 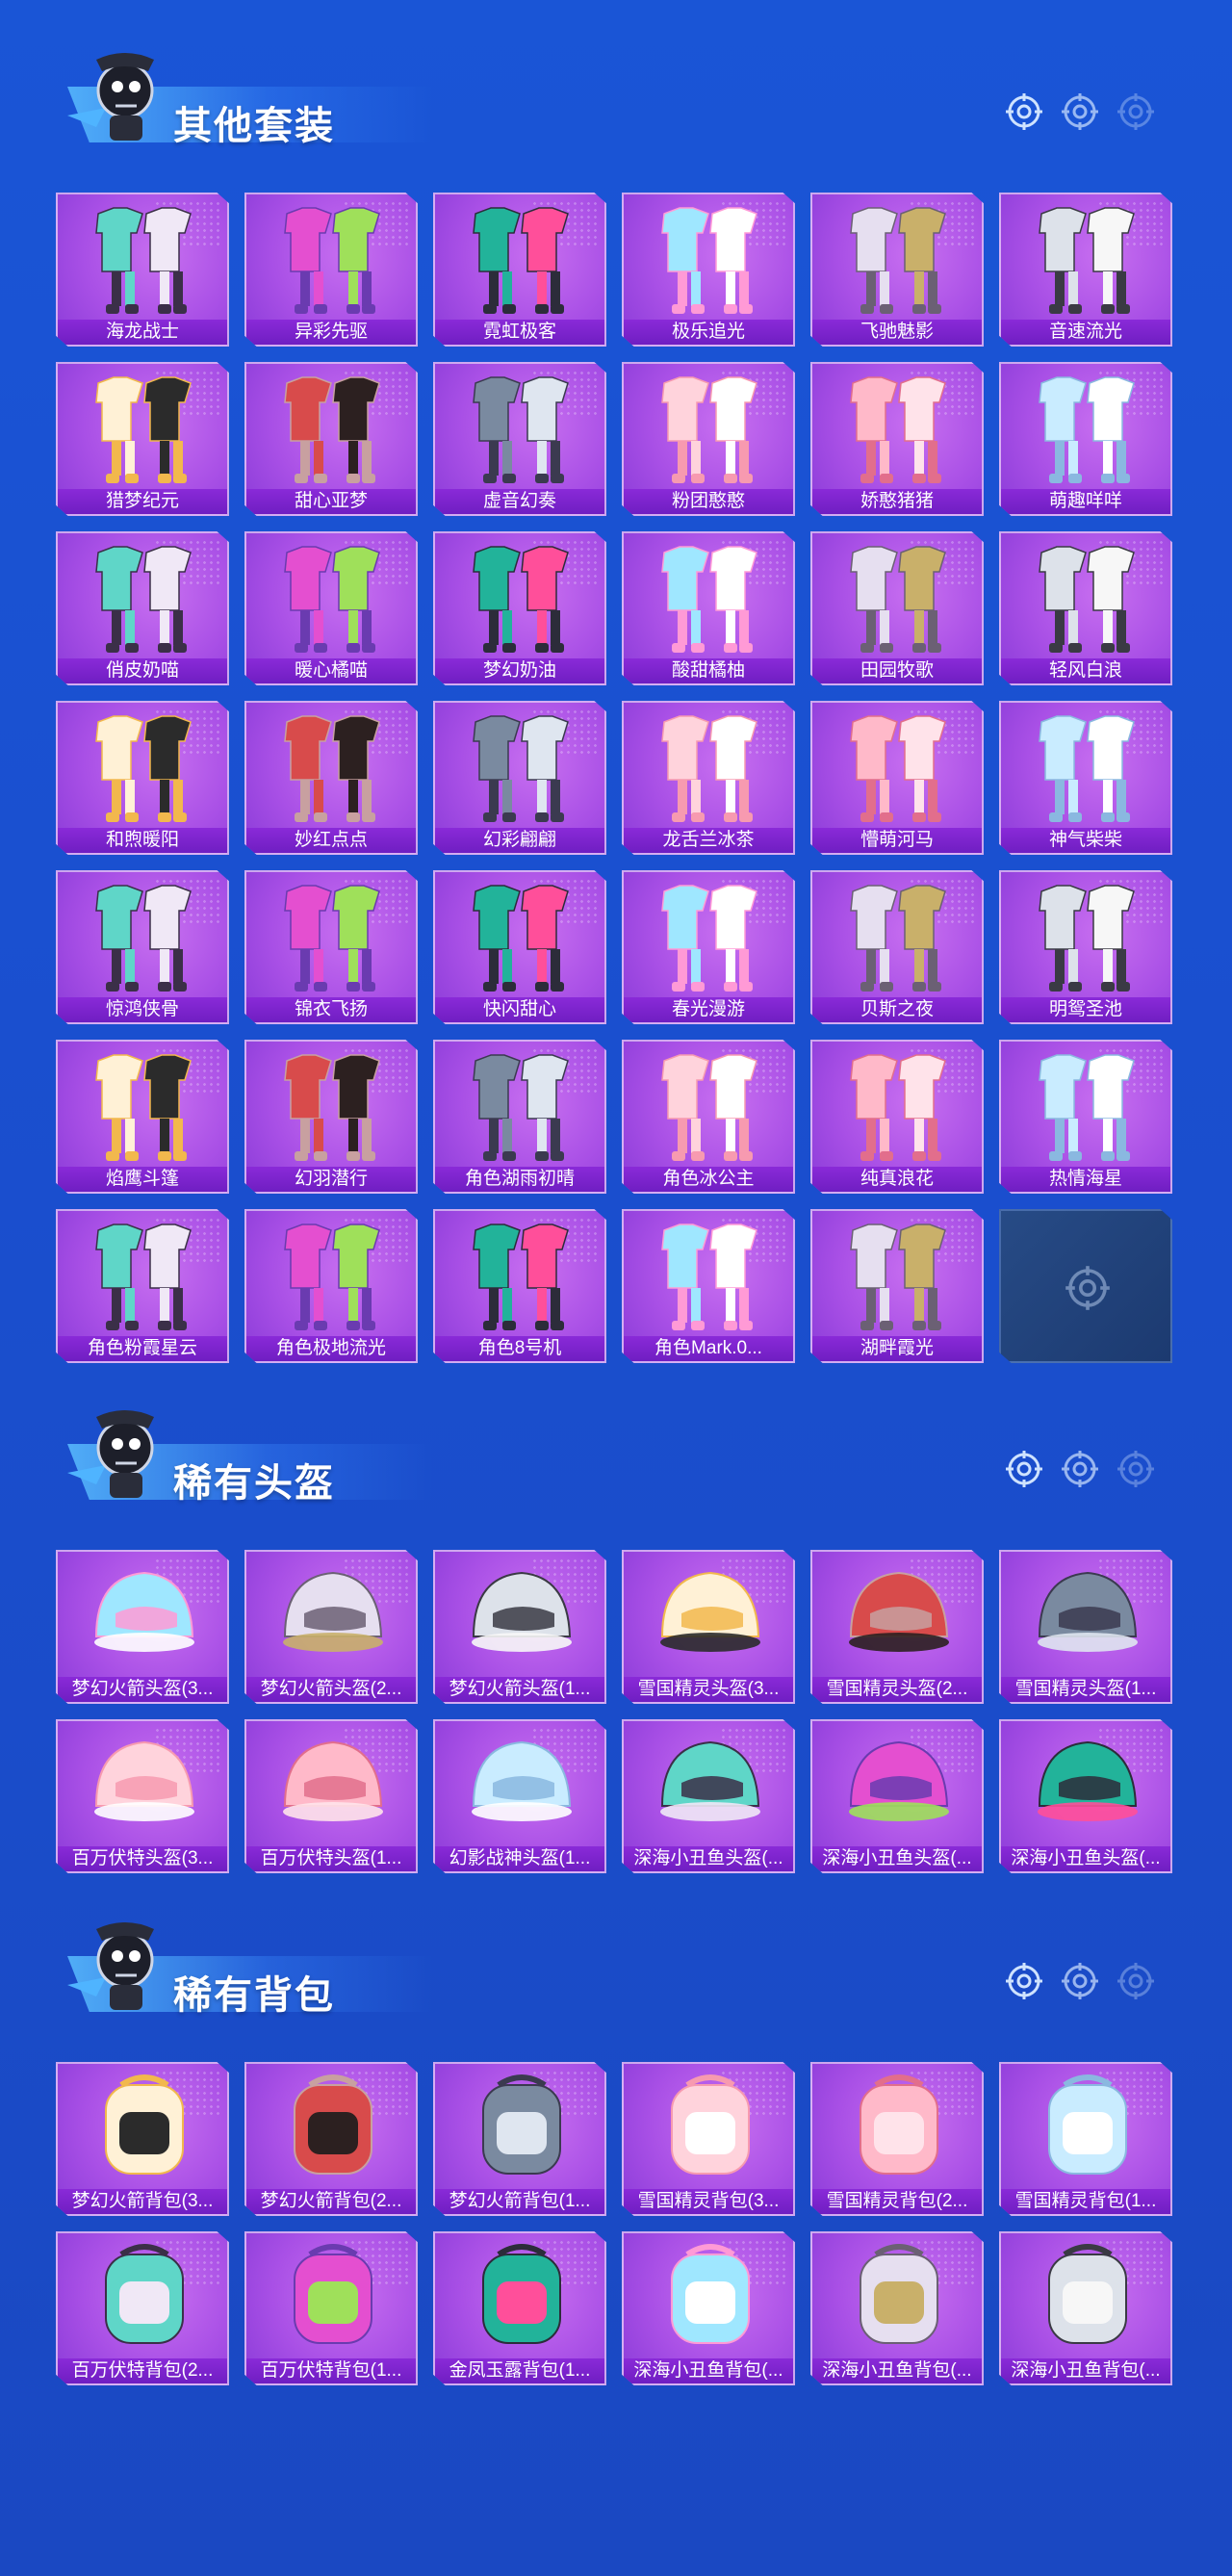 I want to click on item-card: 轻风白浪, so click(x=1085, y=608).